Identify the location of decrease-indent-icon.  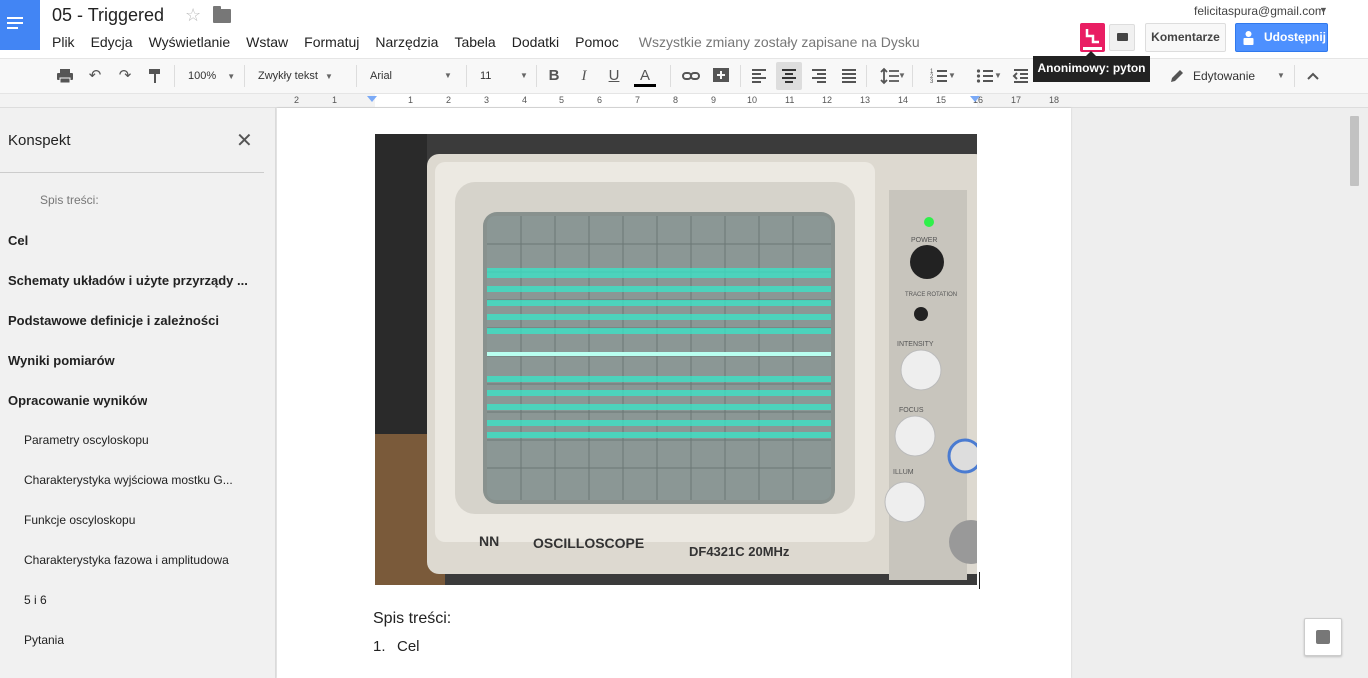
(1021, 76).